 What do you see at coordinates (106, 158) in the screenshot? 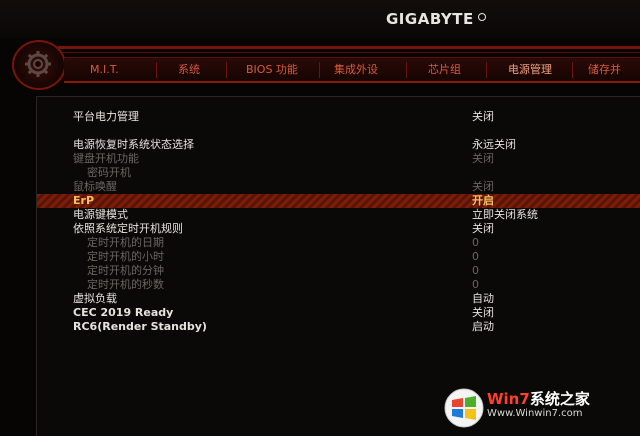
I see `setting-label: 键盘开机功能` at bounding box center [106, 158].